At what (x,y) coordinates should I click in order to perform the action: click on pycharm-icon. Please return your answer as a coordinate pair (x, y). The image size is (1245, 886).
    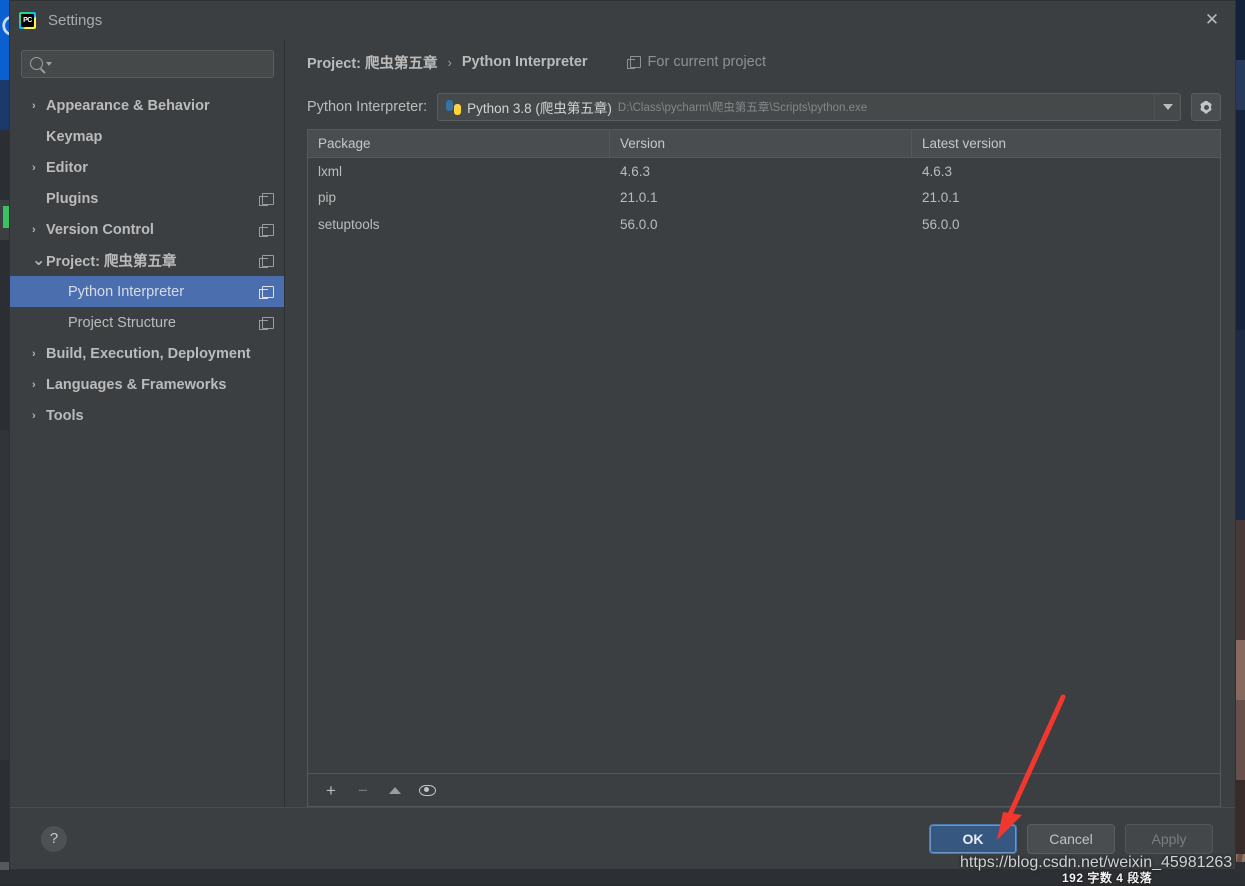
    Looking at the image, I should click on (27, 20).